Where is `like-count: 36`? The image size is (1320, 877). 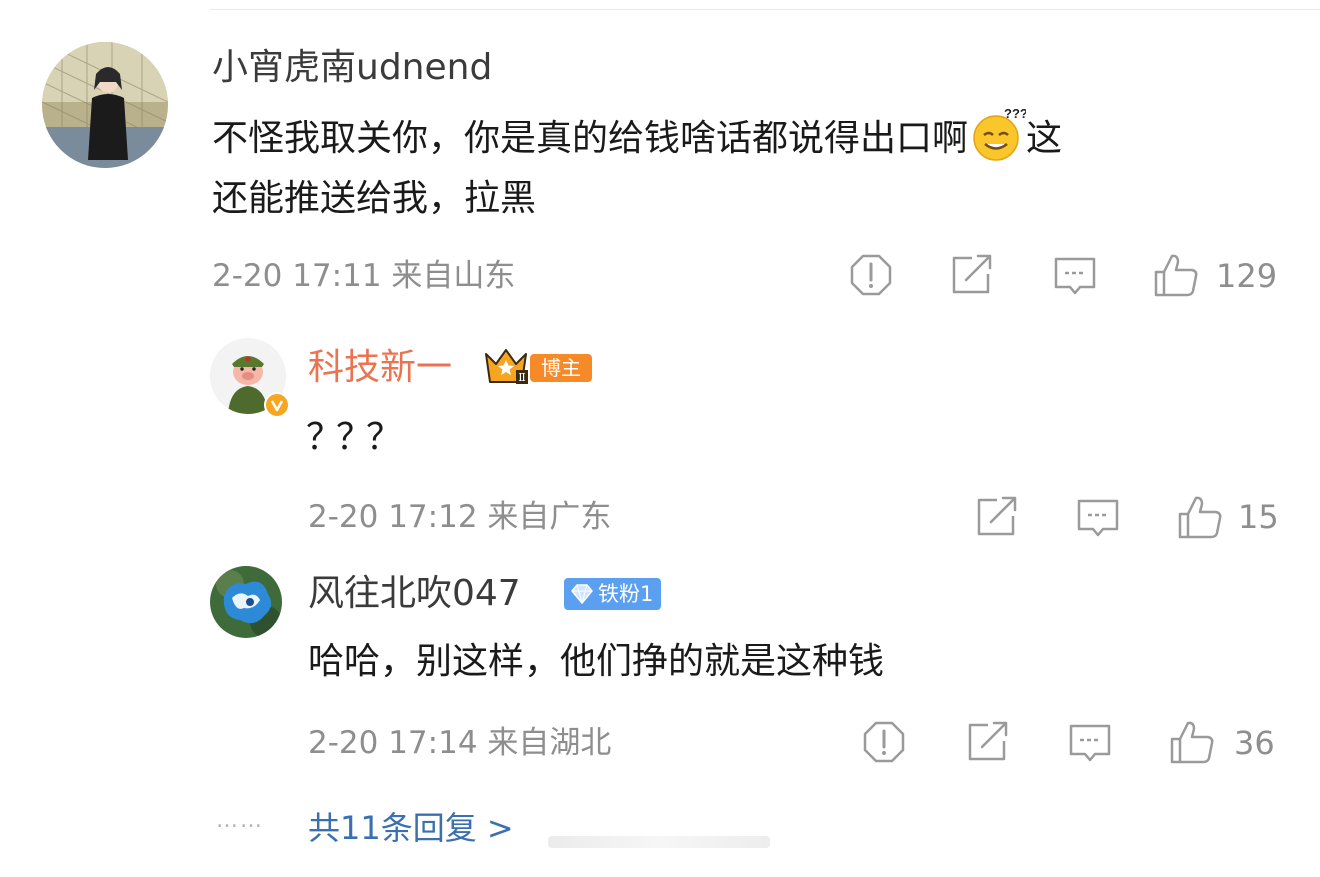
like-count: 36 is located at coordinates (1254, 743).